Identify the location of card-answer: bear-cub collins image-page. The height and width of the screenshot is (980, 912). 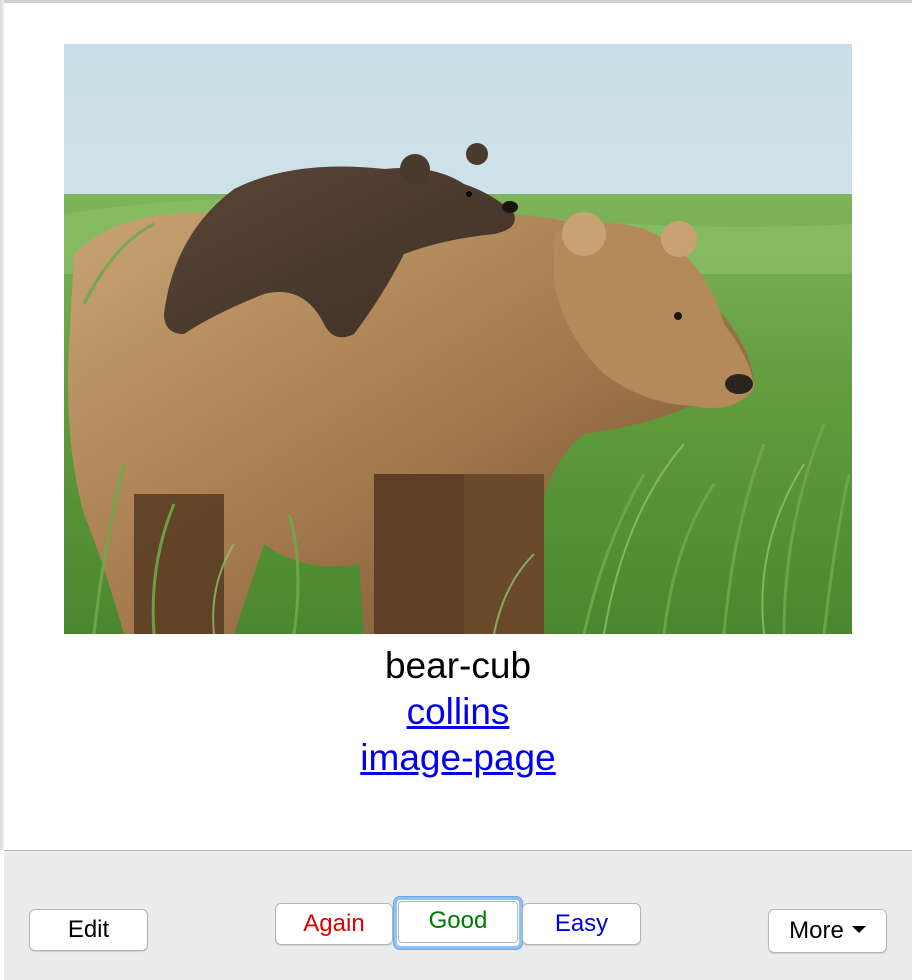
(458, 712).